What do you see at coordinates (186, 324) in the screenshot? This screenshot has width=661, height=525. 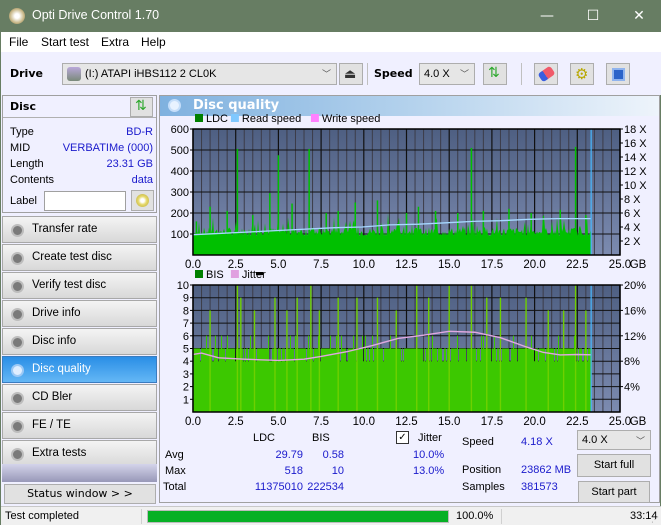 I see `y-tick-label-left: 7` at bounding box center [186, 324].